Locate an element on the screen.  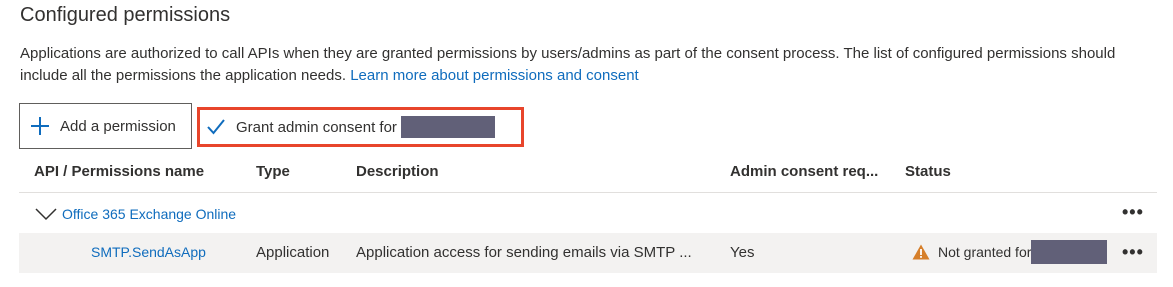
permission-admin-consent: Yes is located at coordinates (742, 252).